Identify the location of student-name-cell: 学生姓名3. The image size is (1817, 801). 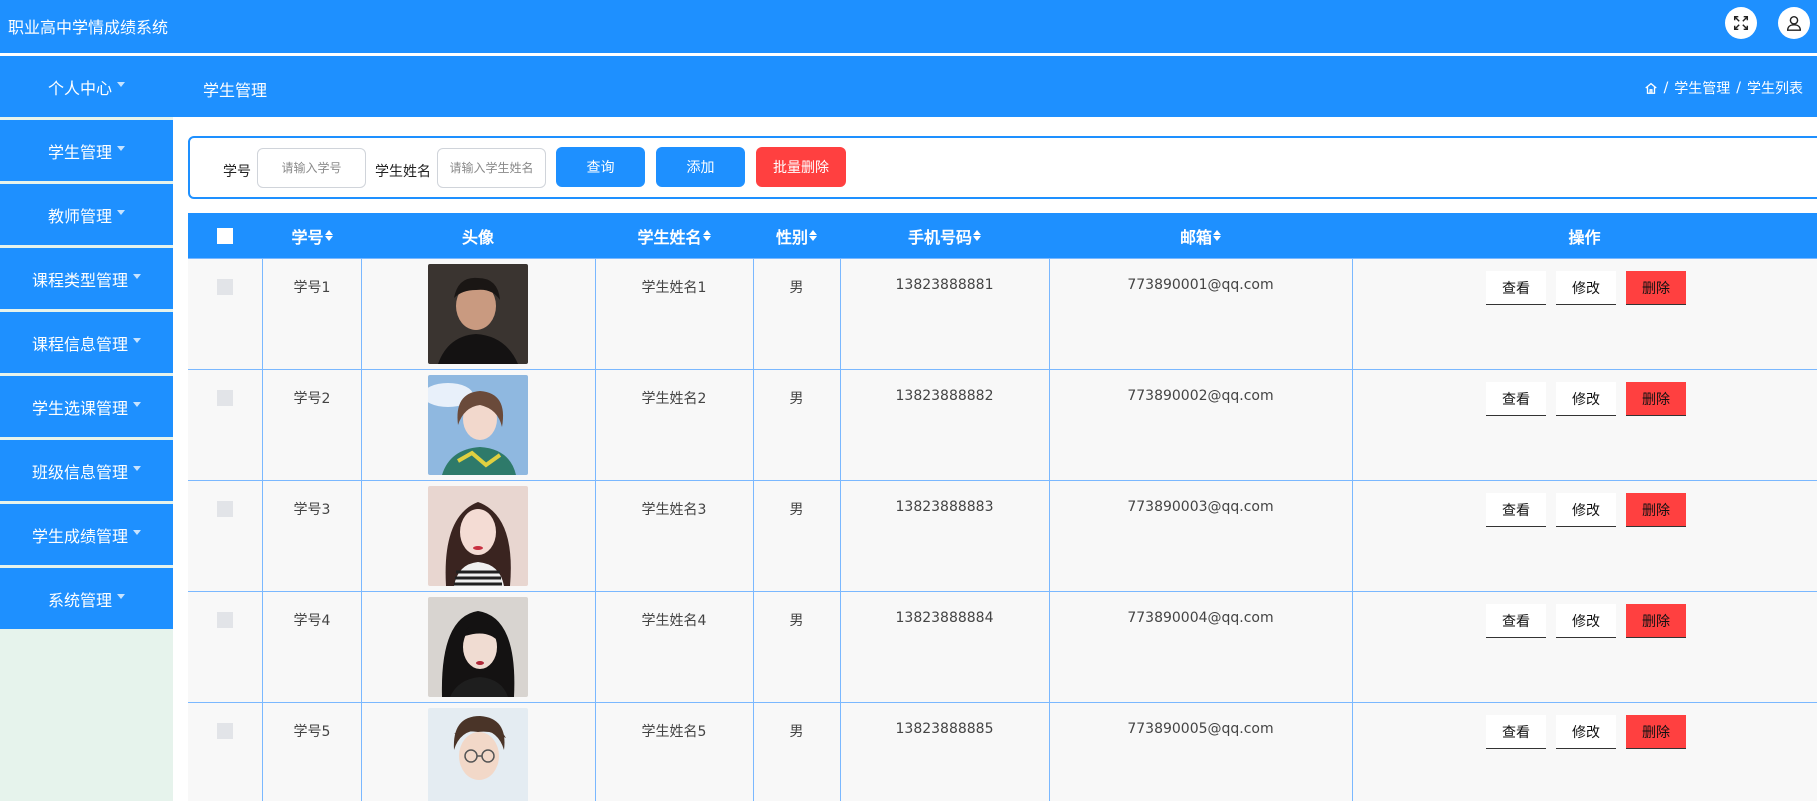
(674, 510).